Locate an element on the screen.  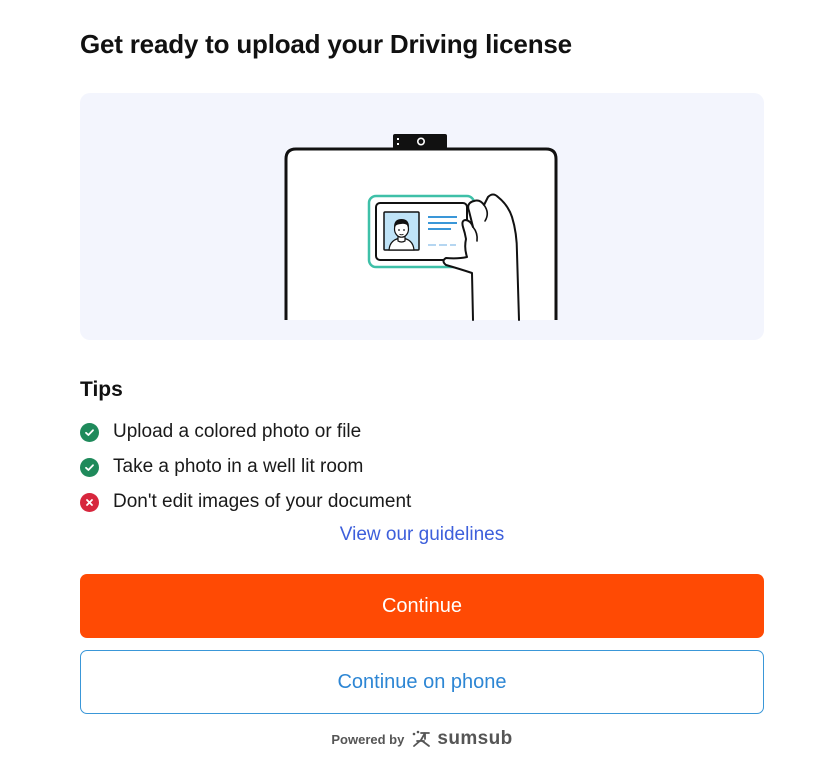
sumsub-logo-icon is located at coordinates (421, 739).